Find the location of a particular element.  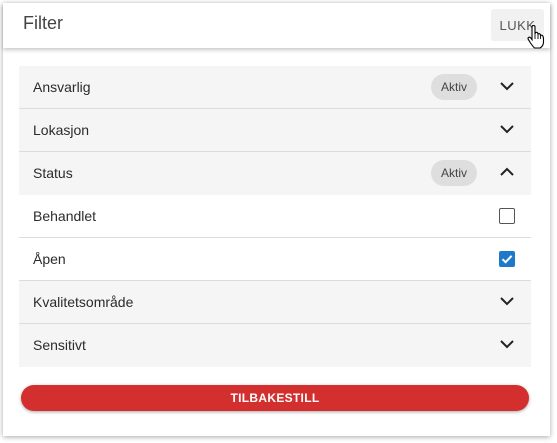

filter-label: Lokasjon is located at coordinates (61, 130).